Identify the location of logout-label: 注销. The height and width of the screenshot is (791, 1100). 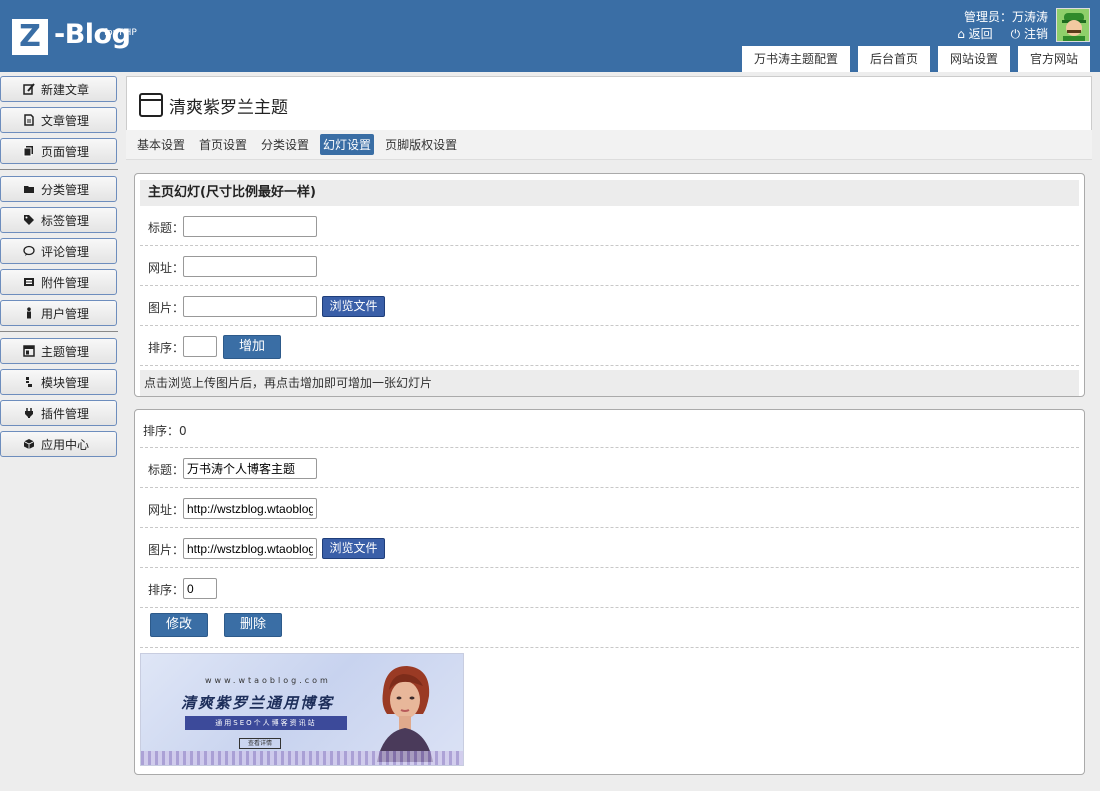
(1035, 34).